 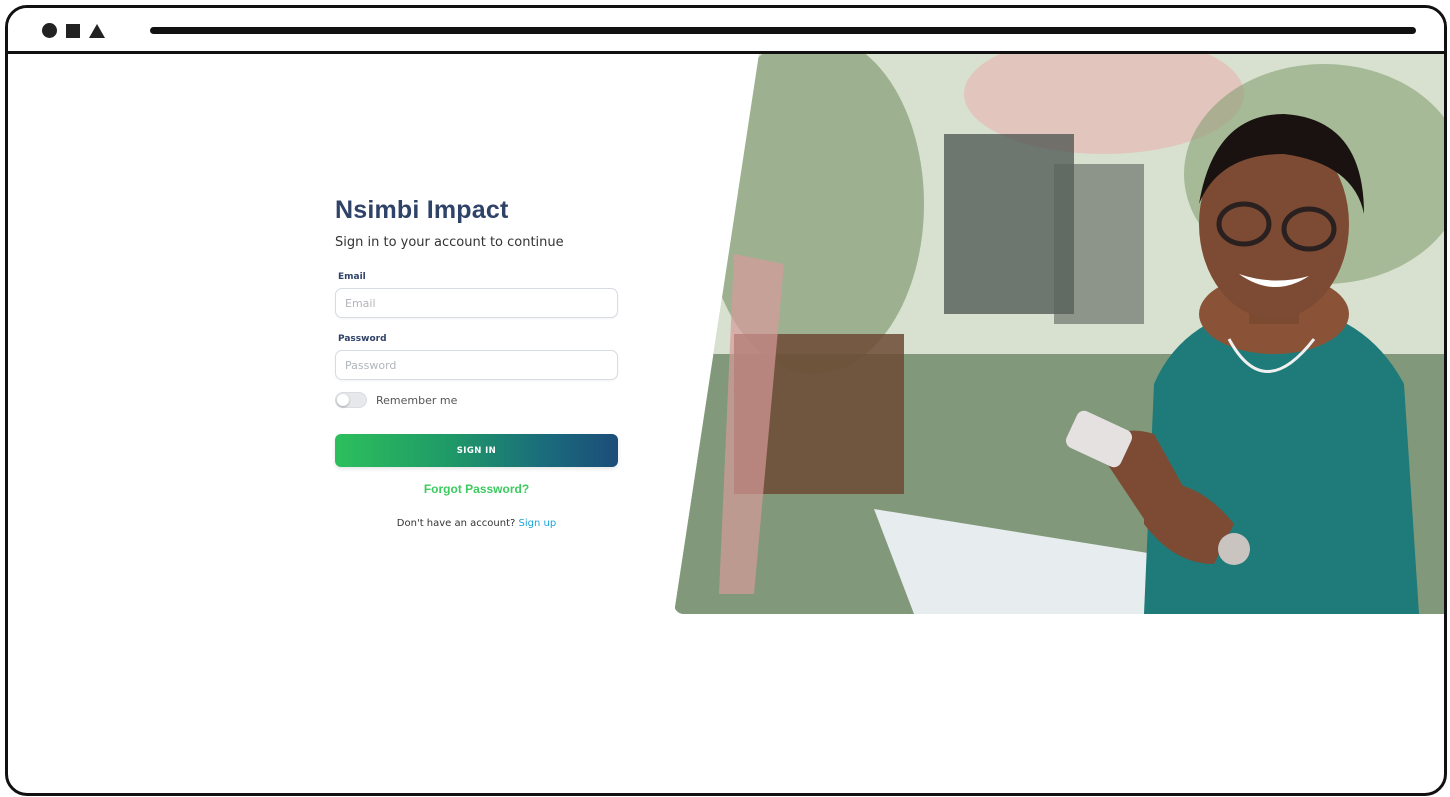 What do you see at coordinates (476, 400) in the screenshot?
I see `remember-me-row: Remember me` at bounding box center [476, 400].